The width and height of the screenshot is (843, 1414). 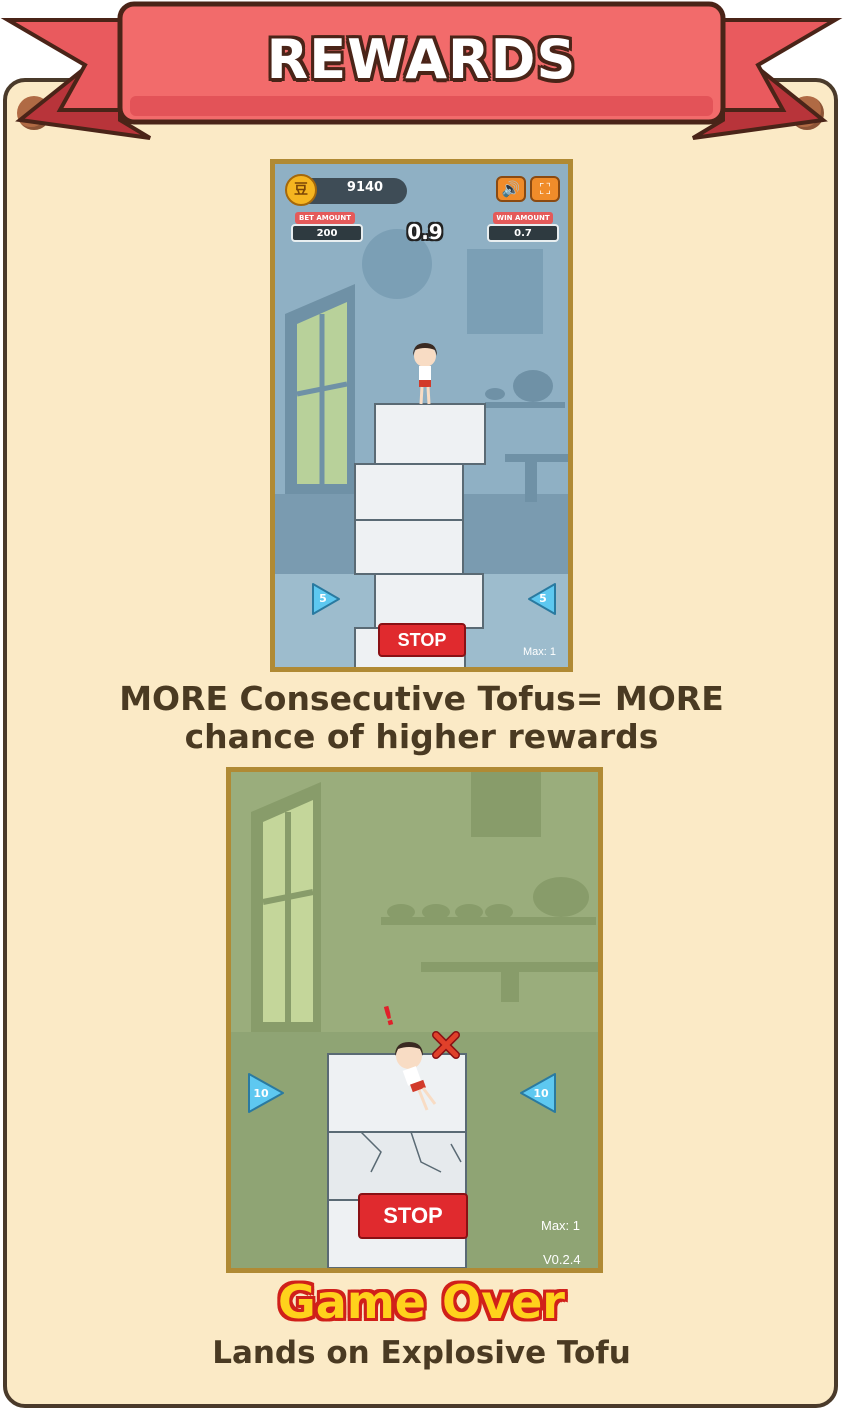 What do you see at coordinates (543, 598) in the screenshot?
I see `right-arrow-value: 5` at bounding box center [543, 598].